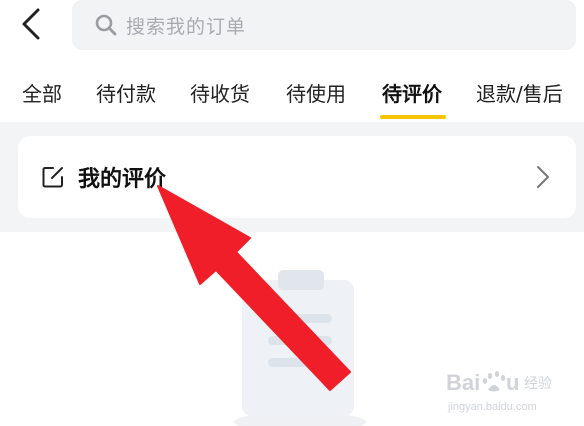 The width and height of the screenshot is (584, 426). Describe the element at coordinates (519, 92) in the screenshot. I see `tab-refund-aftersale: 退款/售后` at that location.